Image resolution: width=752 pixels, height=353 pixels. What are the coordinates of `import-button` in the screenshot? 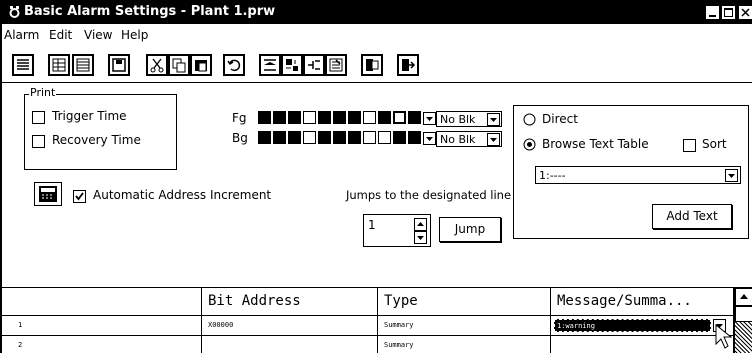 It's located at (336, 65).